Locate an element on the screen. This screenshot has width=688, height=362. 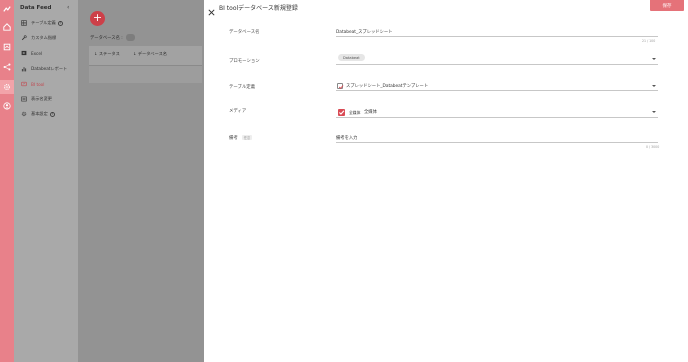
sidebar-item-basic-settings: 基本設定 ? is located at coordinates (37, 114).